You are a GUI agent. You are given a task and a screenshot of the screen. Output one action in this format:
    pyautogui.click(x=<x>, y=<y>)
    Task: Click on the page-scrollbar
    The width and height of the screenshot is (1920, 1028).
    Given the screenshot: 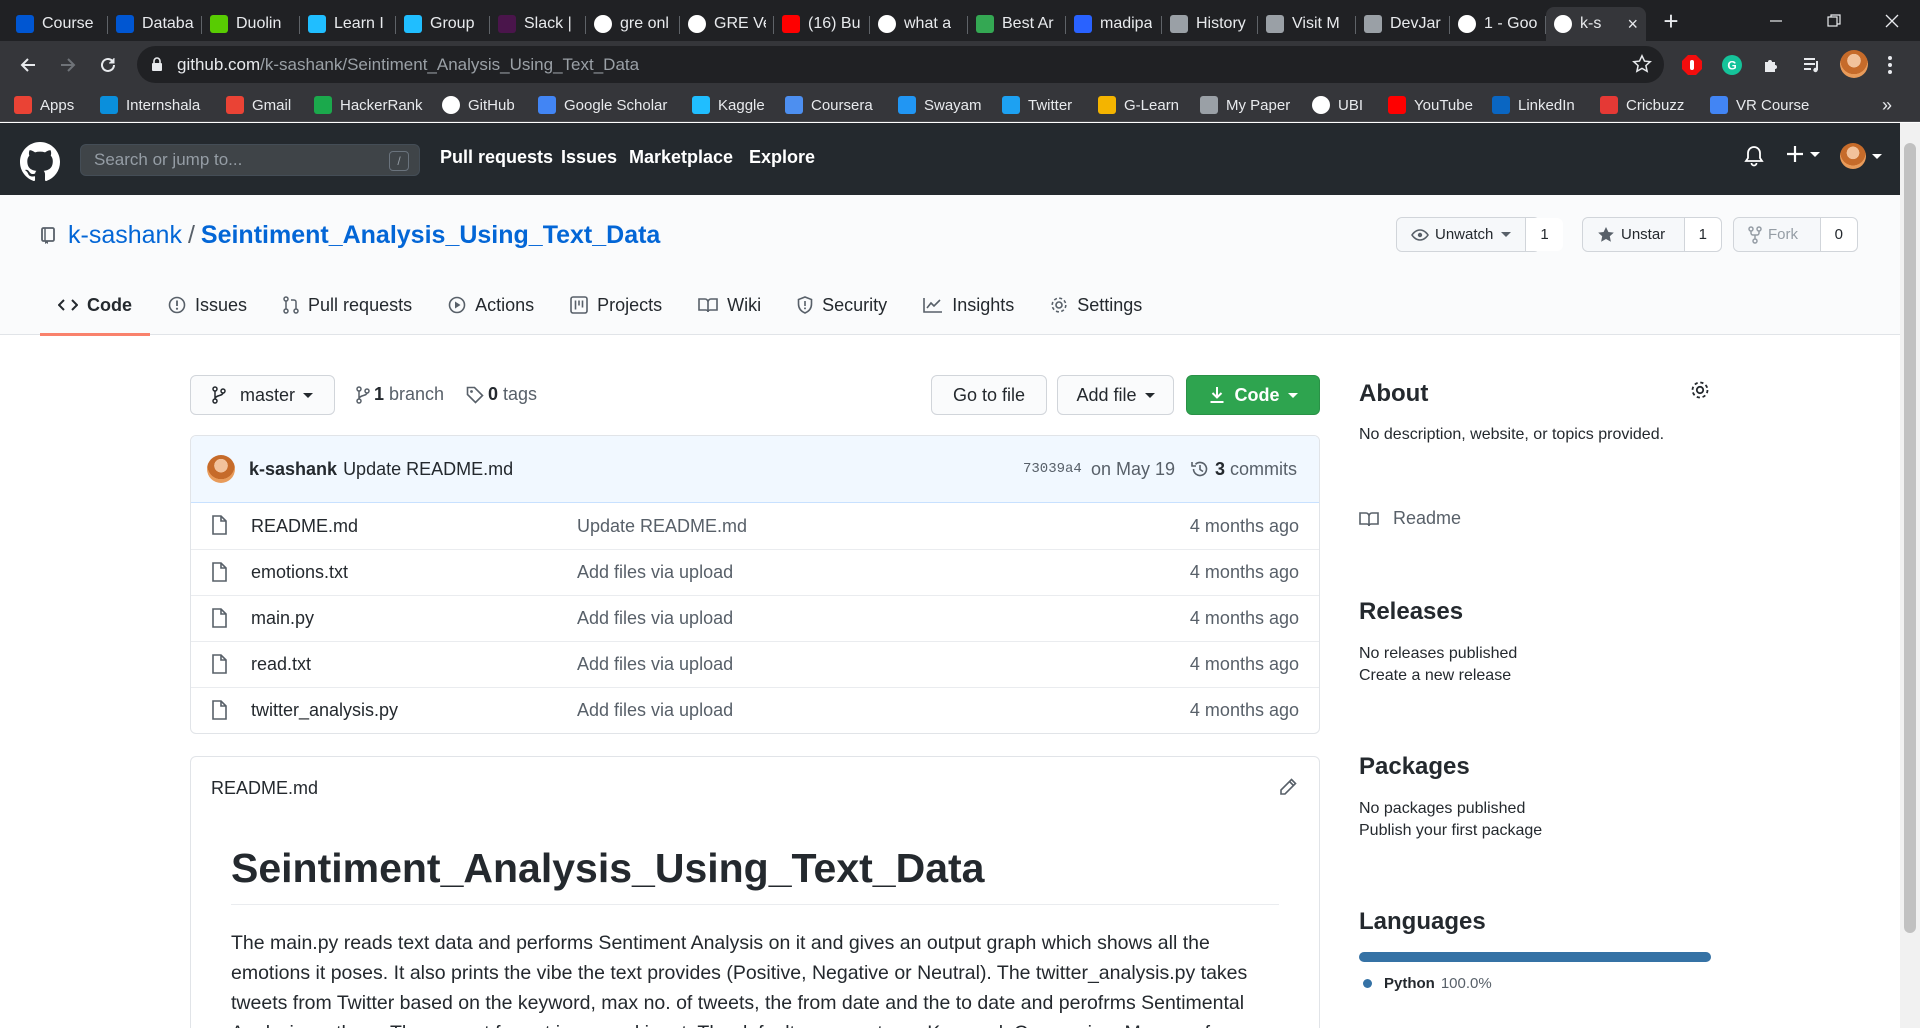 What is the action you would take?
    pyautogui.click(x=1910, y=575)
    